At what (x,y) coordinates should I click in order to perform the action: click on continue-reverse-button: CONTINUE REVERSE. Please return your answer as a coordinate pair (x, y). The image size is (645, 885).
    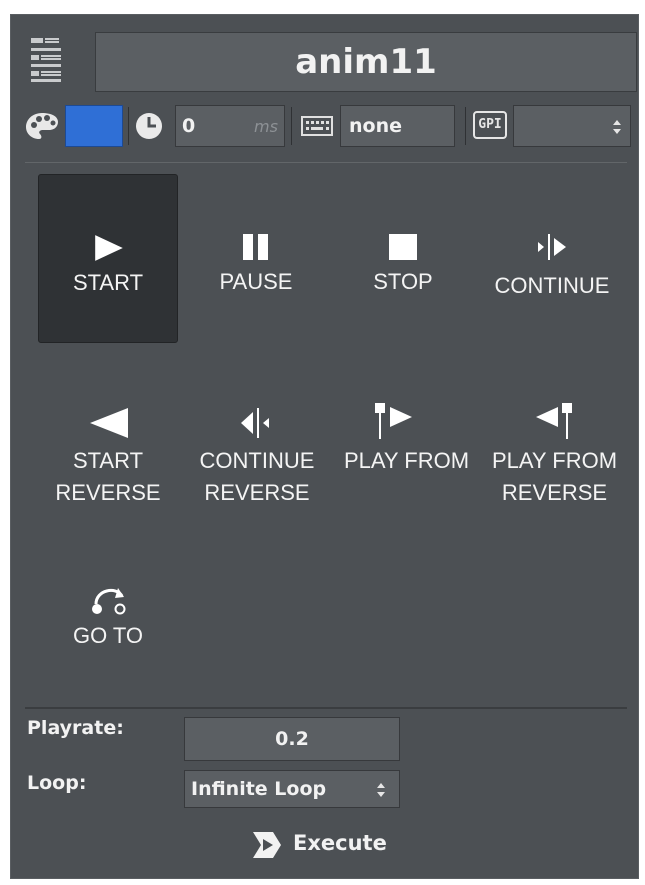
    Looking at the image, I should click on (257, 469).